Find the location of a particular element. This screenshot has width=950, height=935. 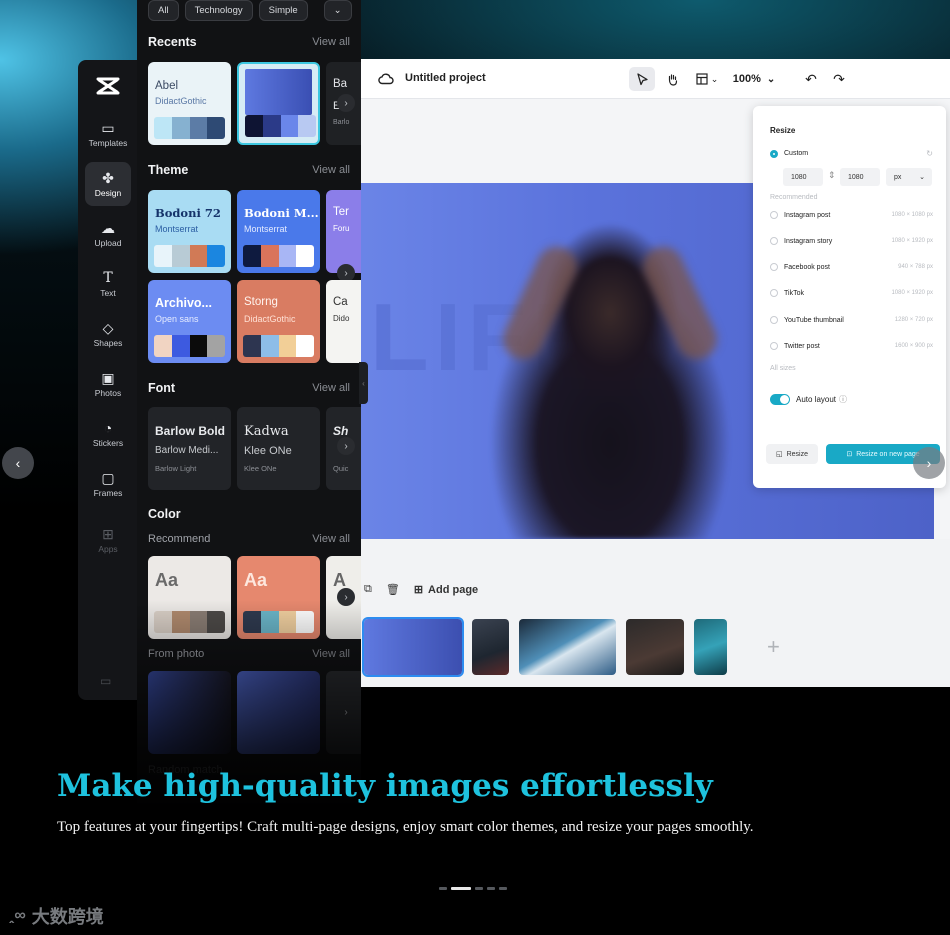

carousel-dot-active is located at coordinates (461, 888).